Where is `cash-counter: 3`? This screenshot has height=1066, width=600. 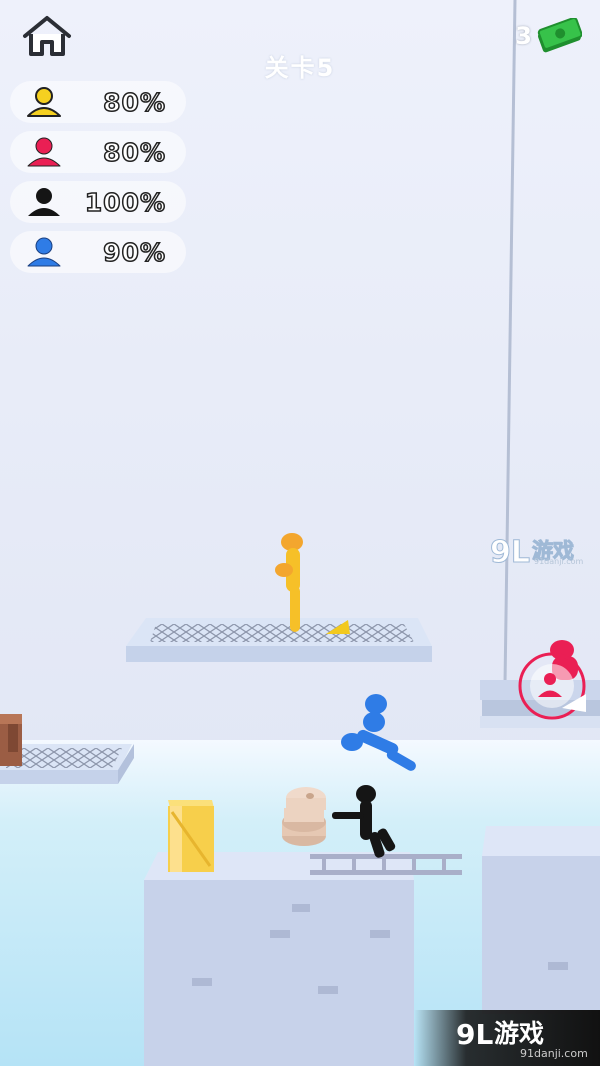
cash-counter: 3 is located at coordinates (548, 36).